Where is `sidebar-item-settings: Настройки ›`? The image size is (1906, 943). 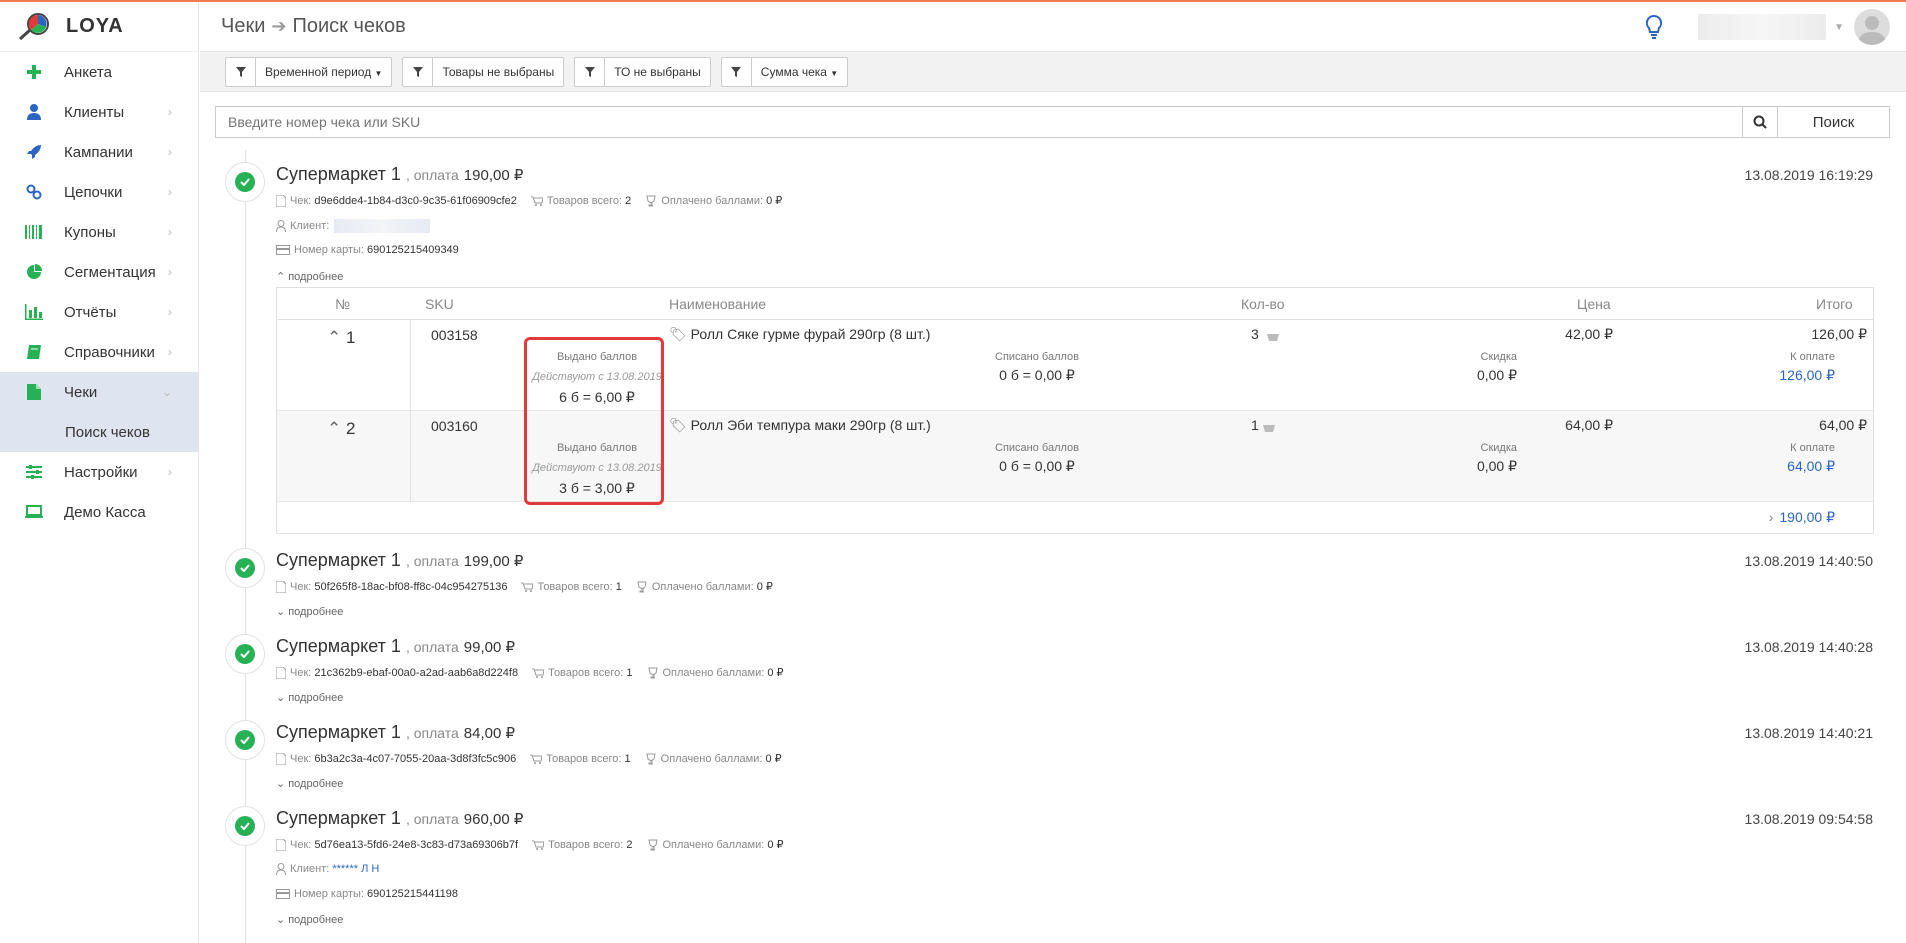 sidebar-item-settings: Настройки › is located at coordinates (99, 472).